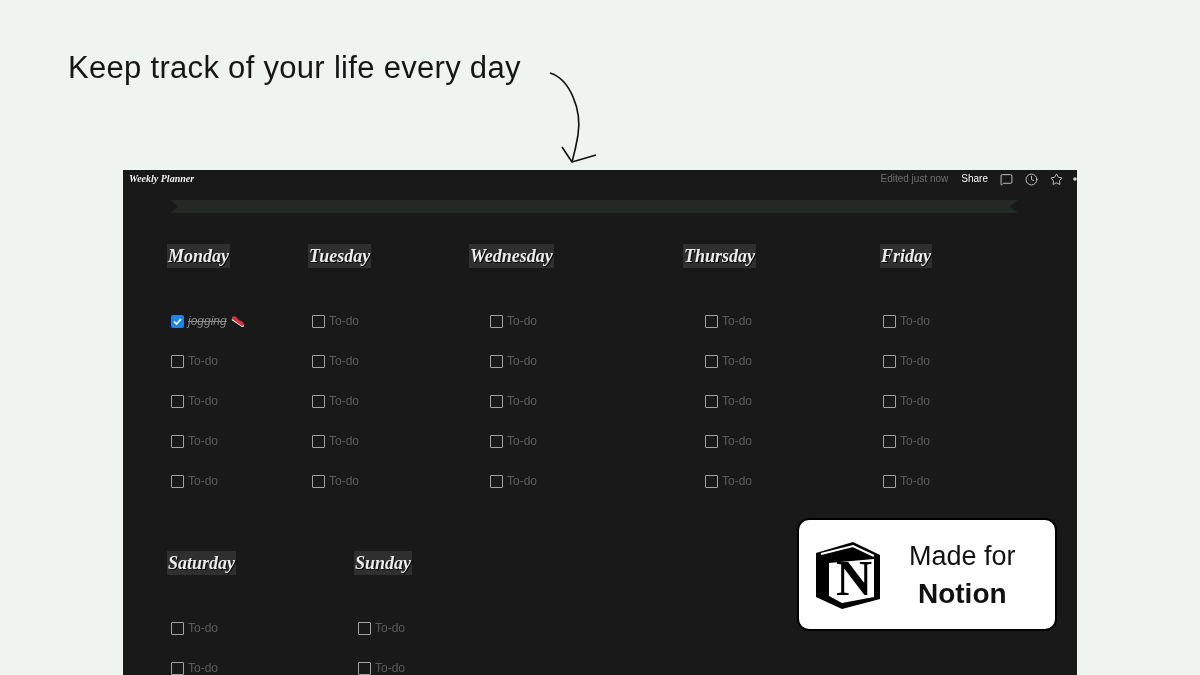 This screenshot has height=675, width=1200. I want to click on edit-status: Edited just now, so click(914, 179).